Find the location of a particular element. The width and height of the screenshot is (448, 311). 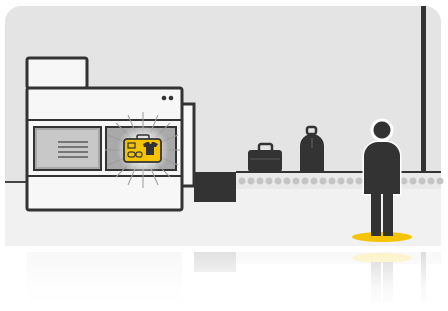

standing-spot is located at coordinates (382, 237).